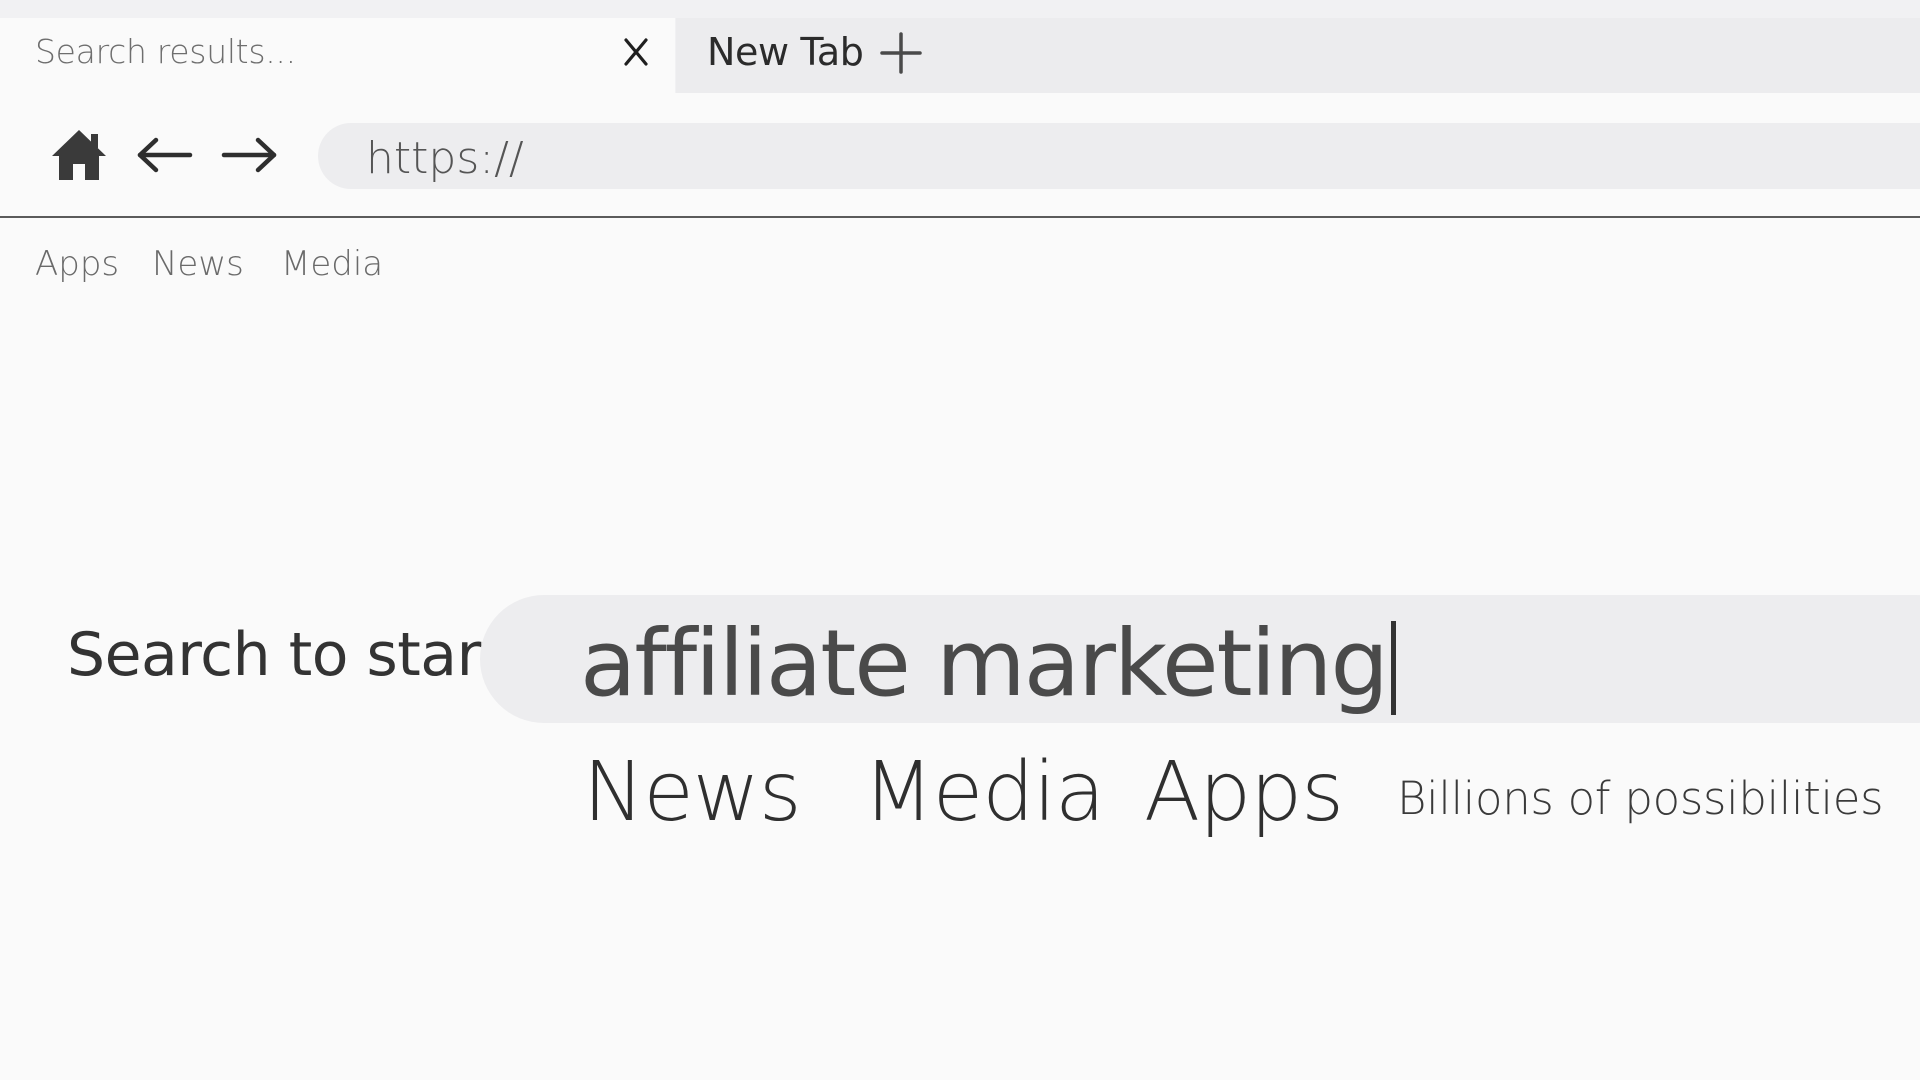  Describe the element at coordinates (901, 53) in the screenshot. I see `plus-icon` at that location.